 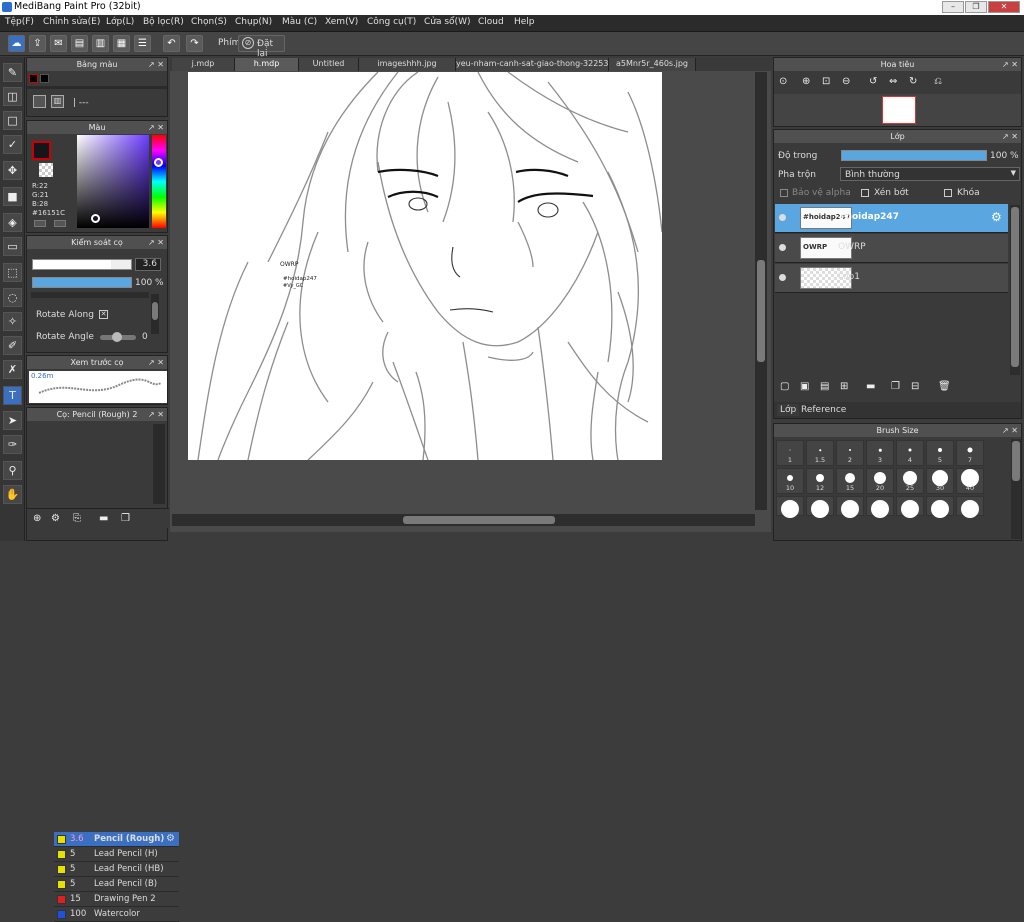 What do you see at coordinates (930, 174) in the screenshot?
I see `blend-mode-select: Bình thường ▼` at bounding box center [930, 174].